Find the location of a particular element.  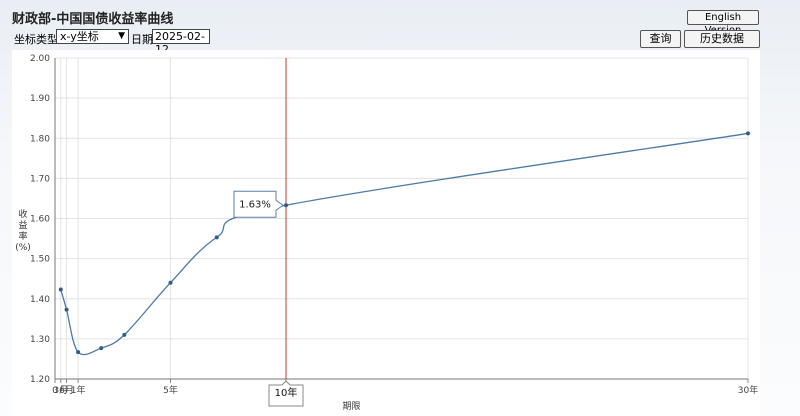

y-axis-title-part: (%) is located at coordinates (23, 248).